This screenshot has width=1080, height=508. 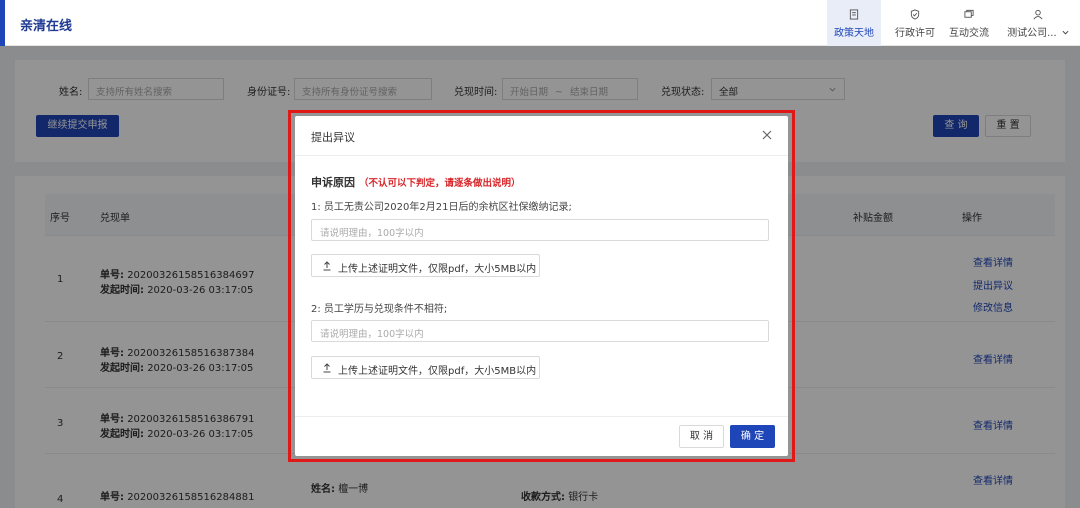 I want to click on document-icon, so click(x=854, y=14).